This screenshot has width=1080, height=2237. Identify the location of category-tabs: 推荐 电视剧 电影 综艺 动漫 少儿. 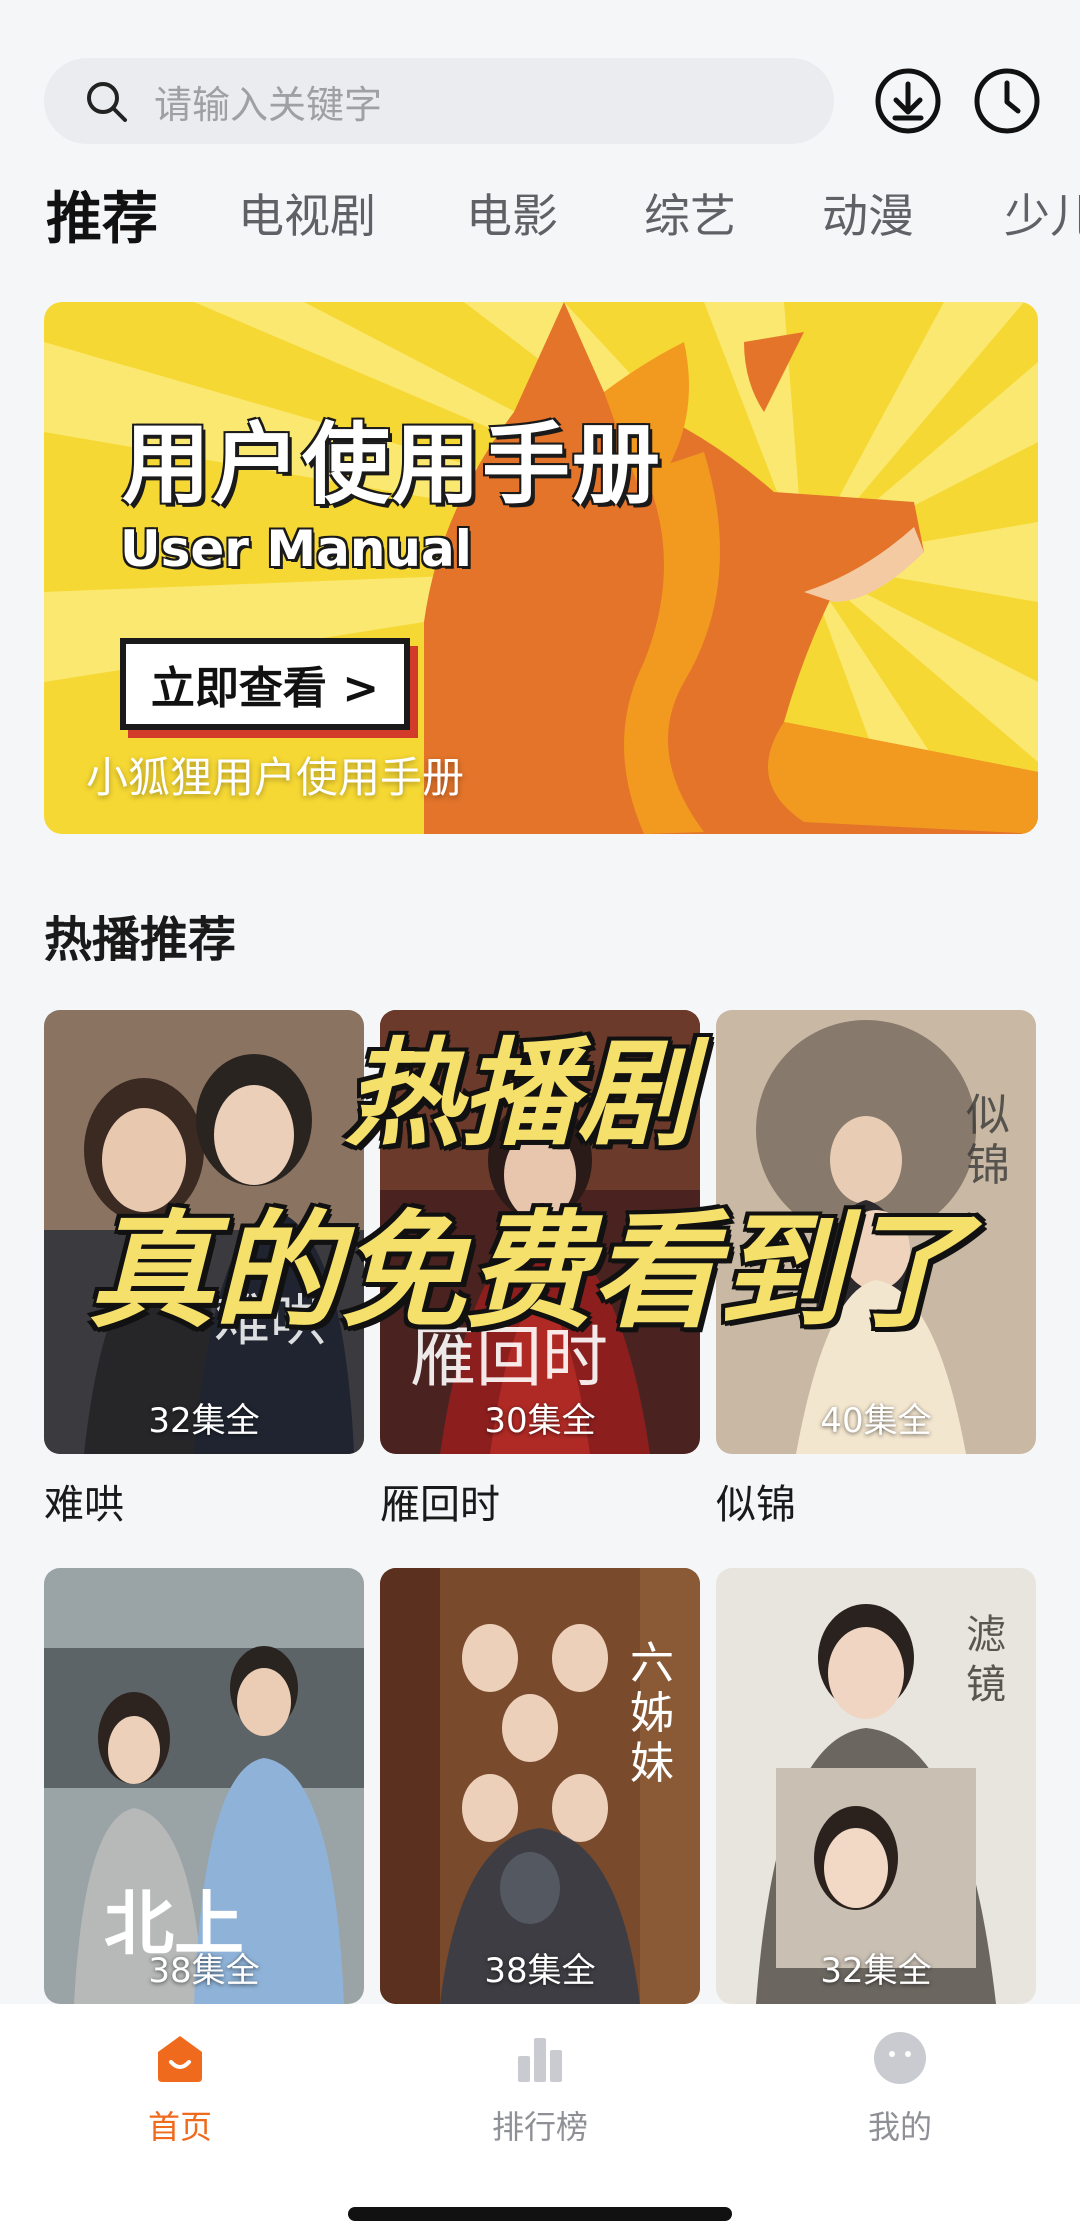
(540, 220).